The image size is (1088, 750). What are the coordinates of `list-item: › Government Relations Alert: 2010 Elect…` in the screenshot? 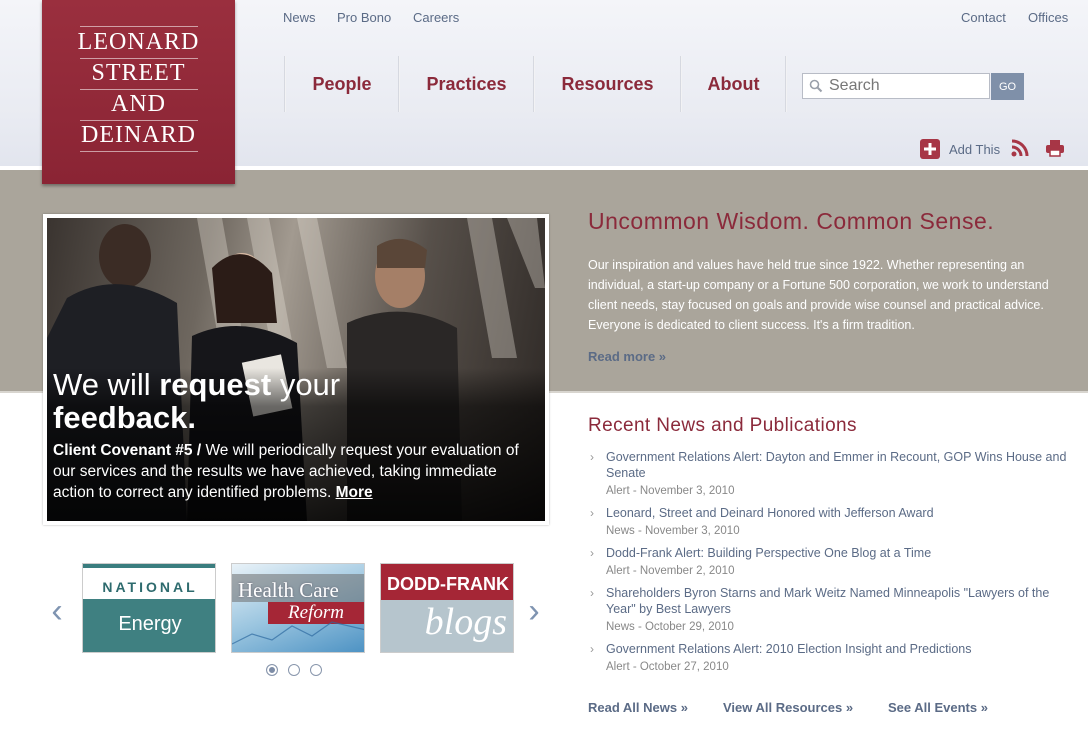 It's located at (830, 659).